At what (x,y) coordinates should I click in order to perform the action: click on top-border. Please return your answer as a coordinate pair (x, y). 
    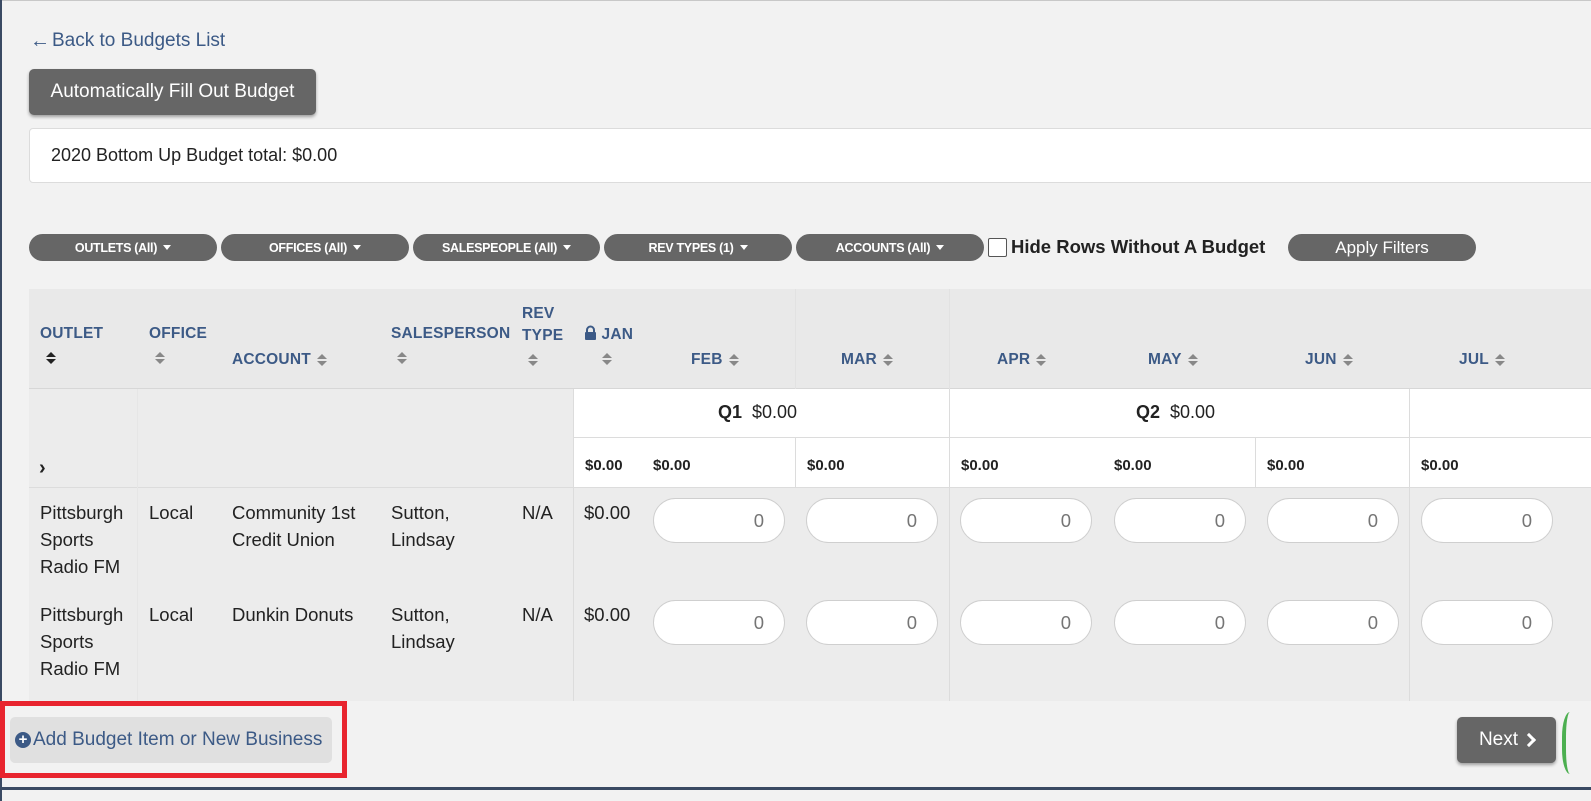
    Looking at the image, I should click on (795, 0).